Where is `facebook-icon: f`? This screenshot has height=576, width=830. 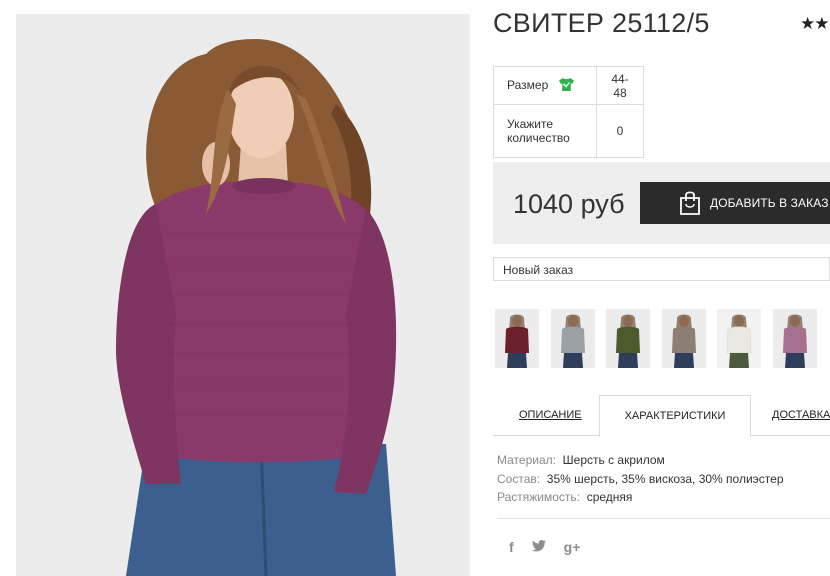
facebook-icon: f is located at coordinates (511, 547).